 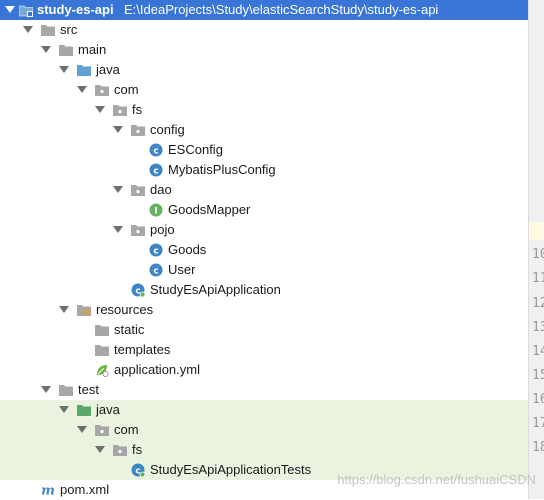 I want to click on source-folder-icon, so click(x=84, y=70).